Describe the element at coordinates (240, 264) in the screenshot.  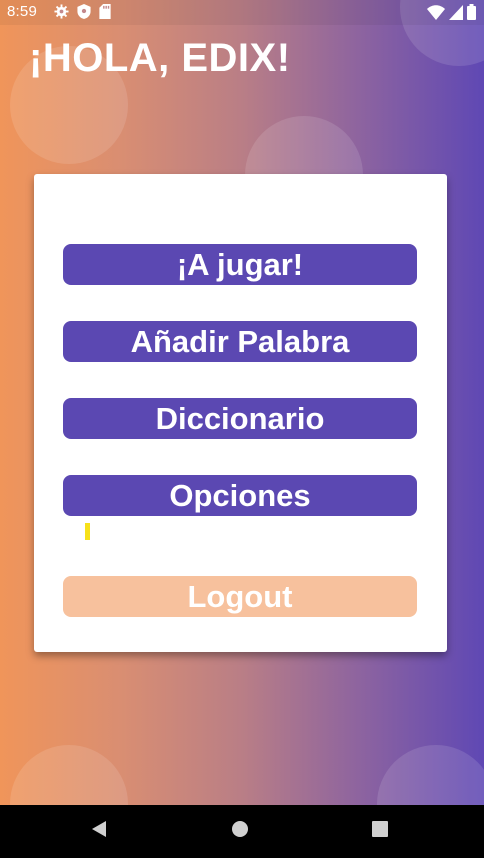
I see `play-button: ¡A jugar!` at that location.